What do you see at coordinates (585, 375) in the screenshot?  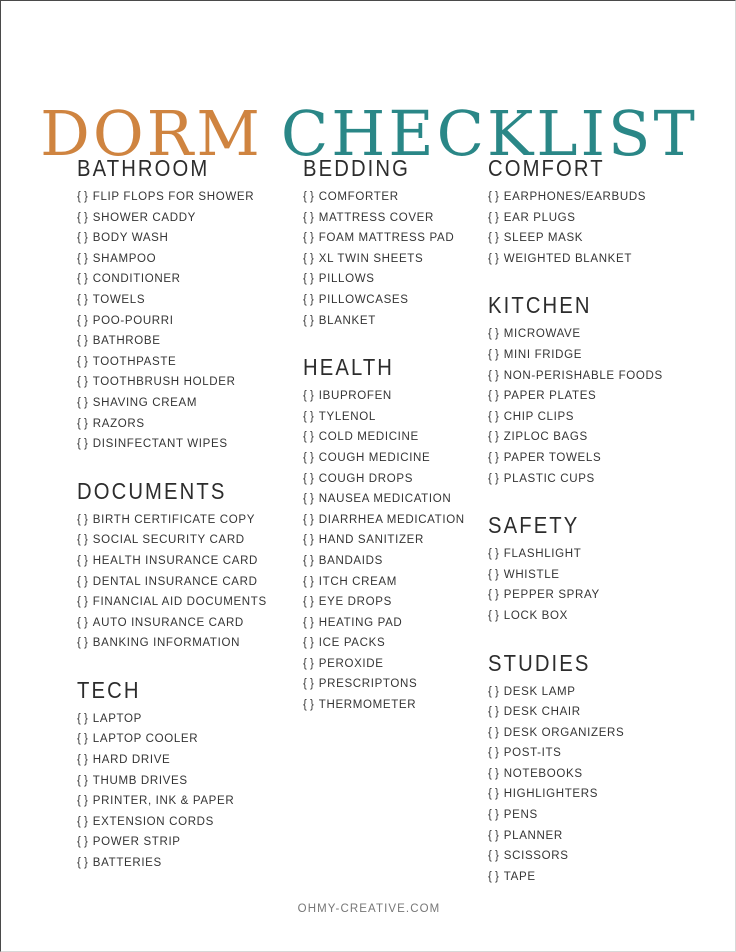 I see `checklist-item: { } NON-PERISHABLE FOODS` at bounding box center [585, 375].